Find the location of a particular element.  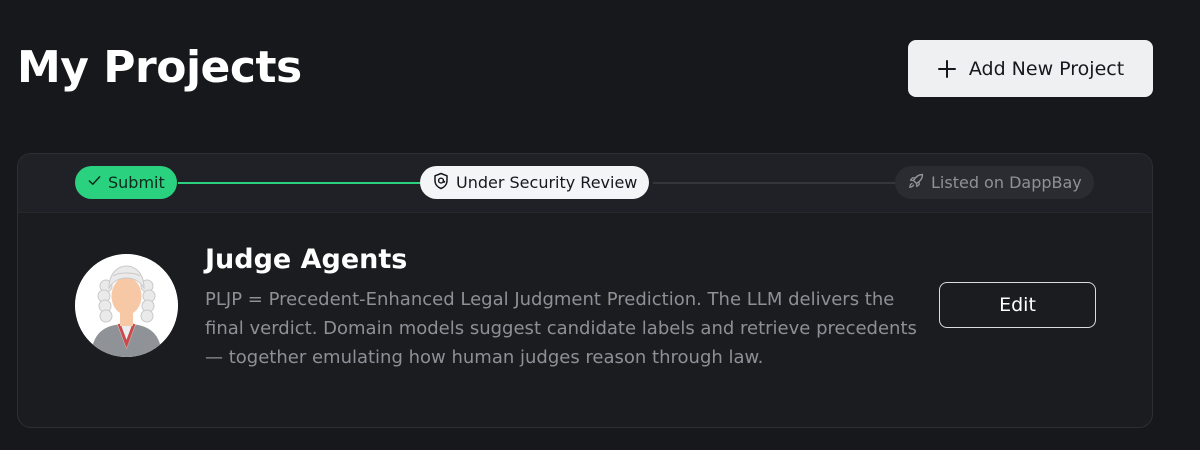

page-title: My Projects is located at coordinates (159, 67).